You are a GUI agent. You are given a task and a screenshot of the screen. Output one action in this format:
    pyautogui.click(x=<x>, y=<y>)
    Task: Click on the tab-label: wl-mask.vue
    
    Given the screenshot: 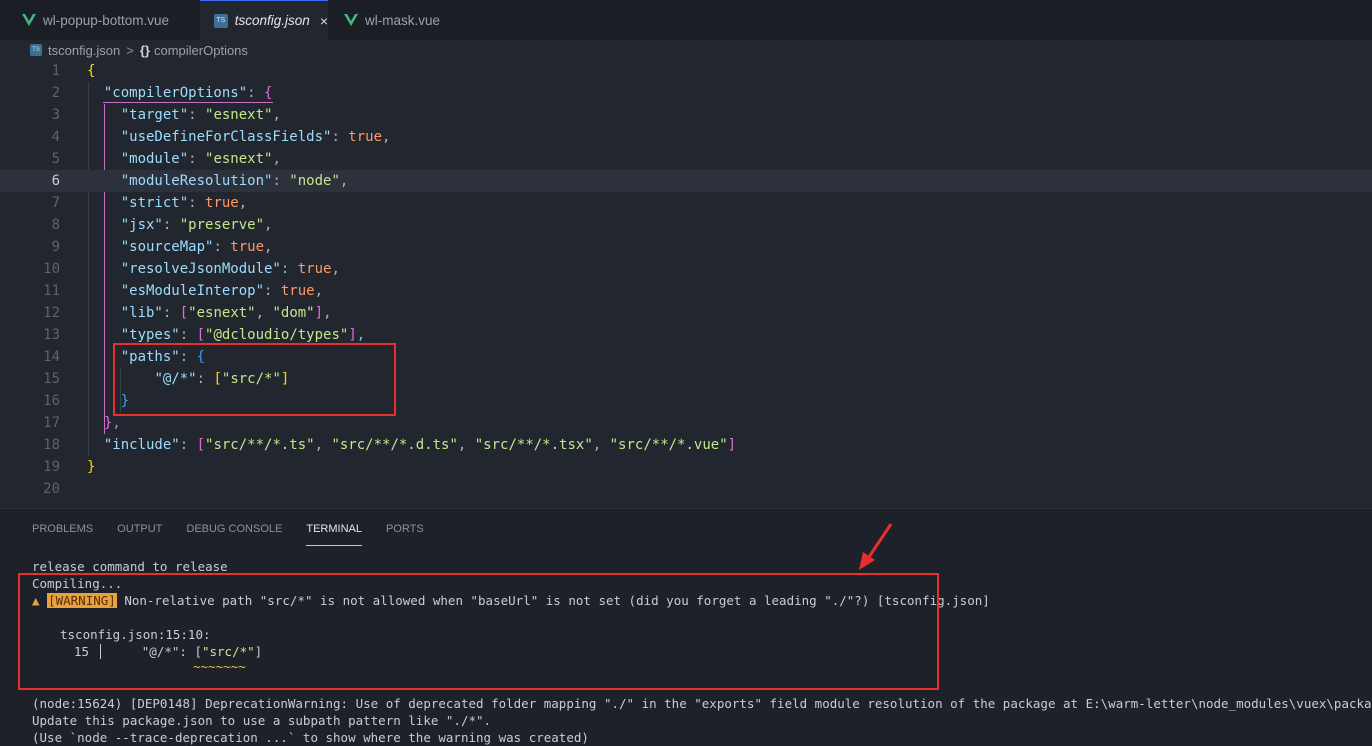 What is the action you would take?
    pyautogui.click(x=403, y=20)
    